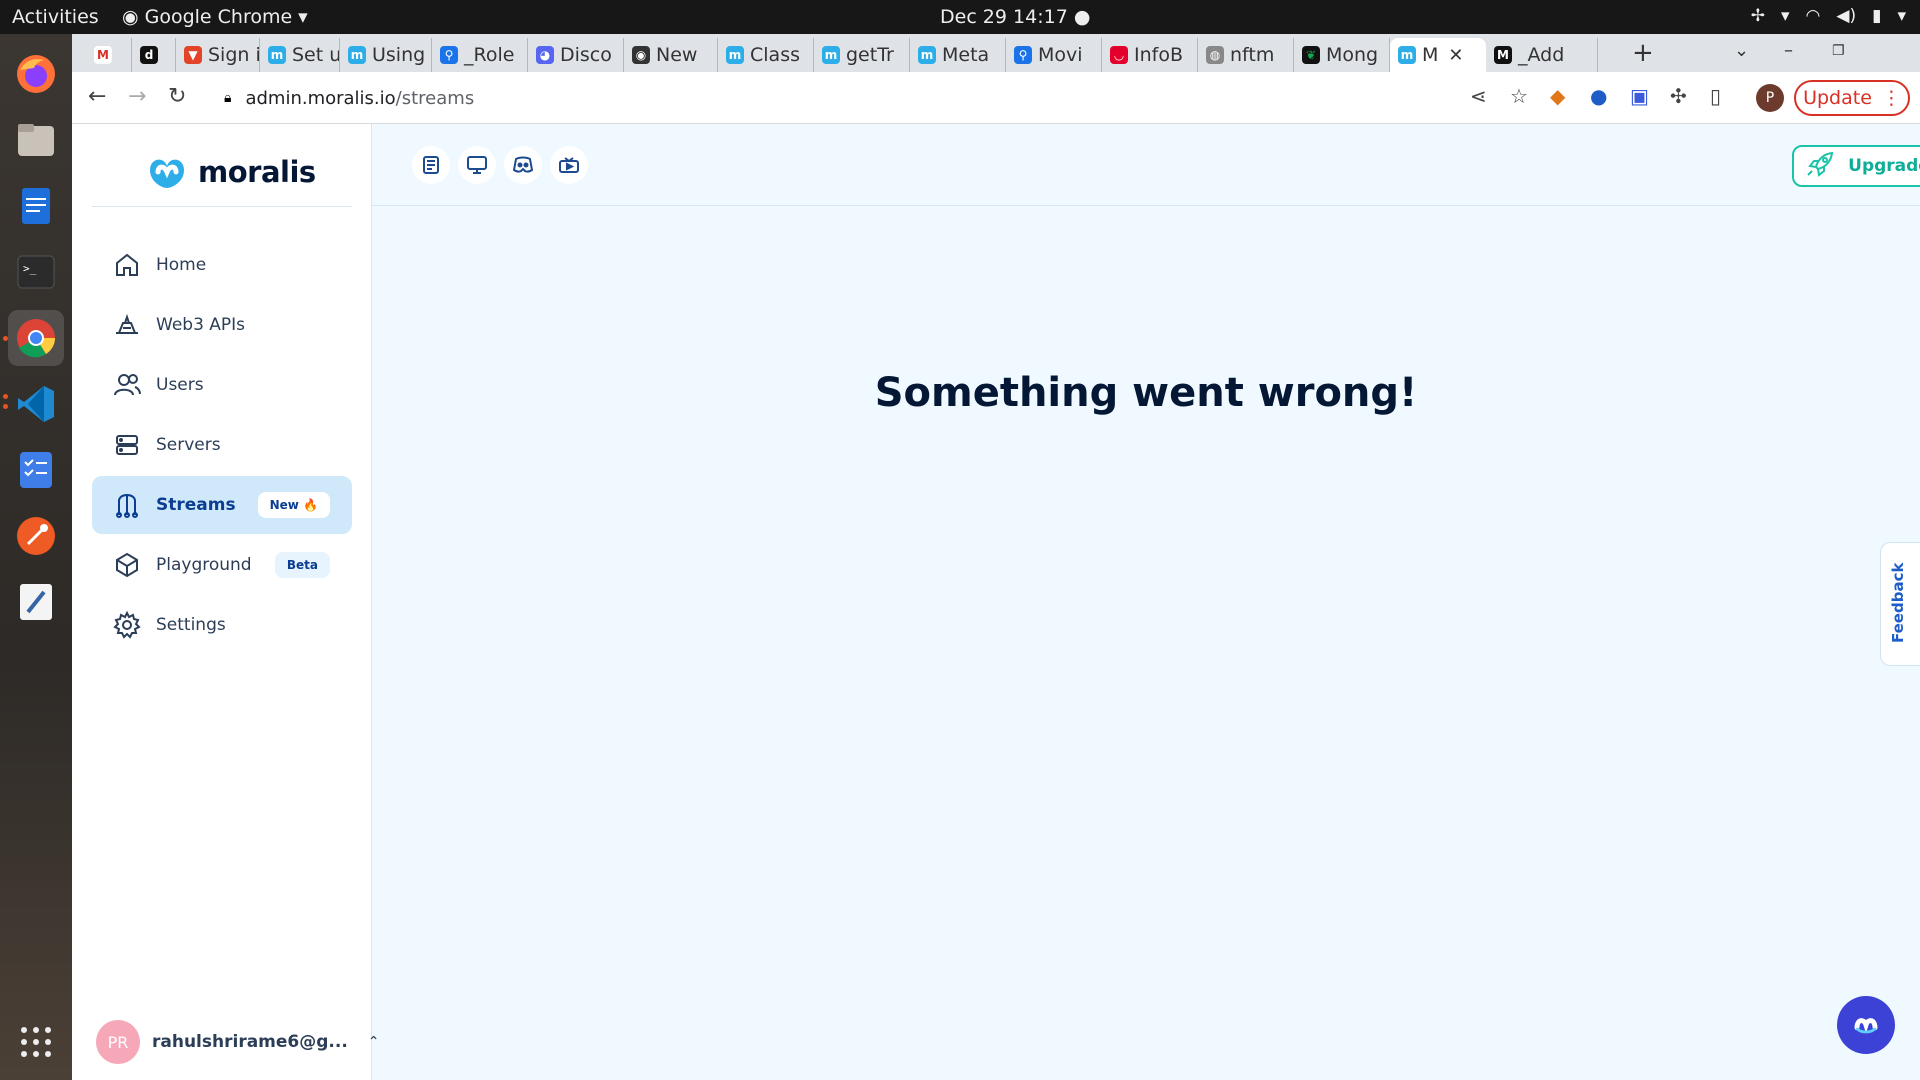 Image resolution: width=1920 pixels, height=1080 pixels. What do you see at coordinates (36, 272) in the screenshot?
I see `terminal-icon: >_` at bounding box center [36, 272].